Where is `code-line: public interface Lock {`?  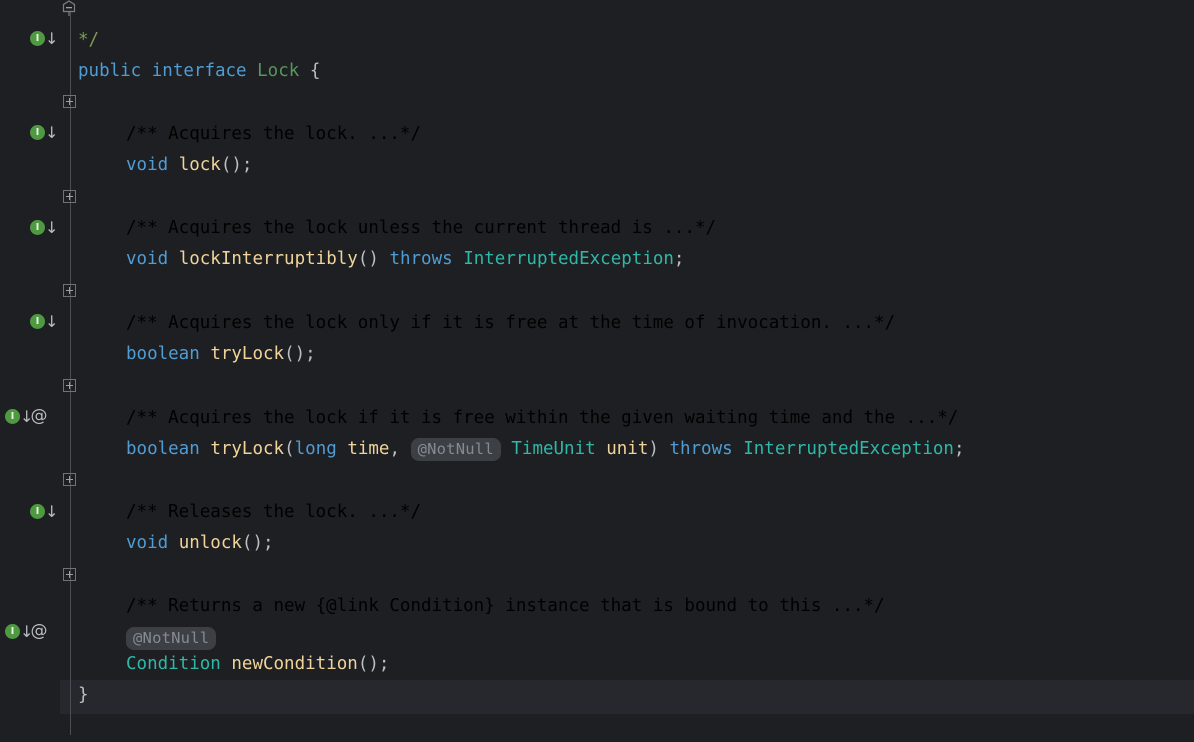
code-line: public interface Lock { is located at coordinates (597, 53).